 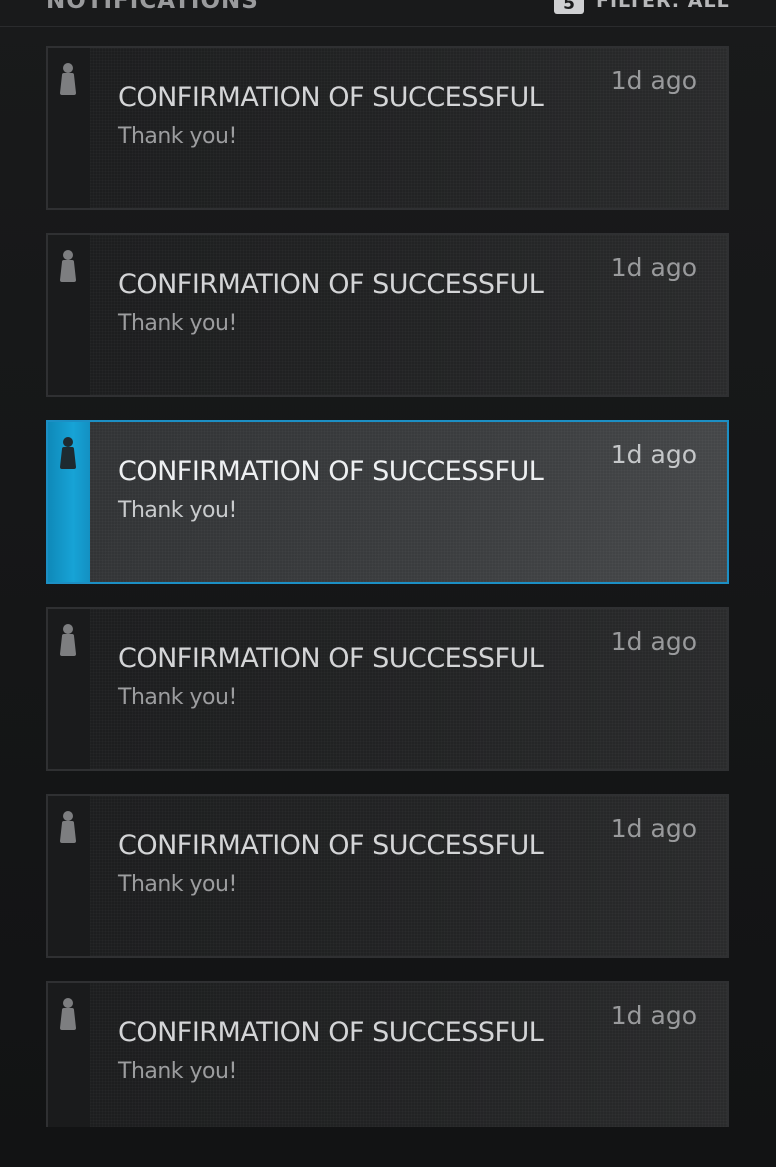 I want to click on filter-button: FILTER: ALL, so click(x=663, y=6).